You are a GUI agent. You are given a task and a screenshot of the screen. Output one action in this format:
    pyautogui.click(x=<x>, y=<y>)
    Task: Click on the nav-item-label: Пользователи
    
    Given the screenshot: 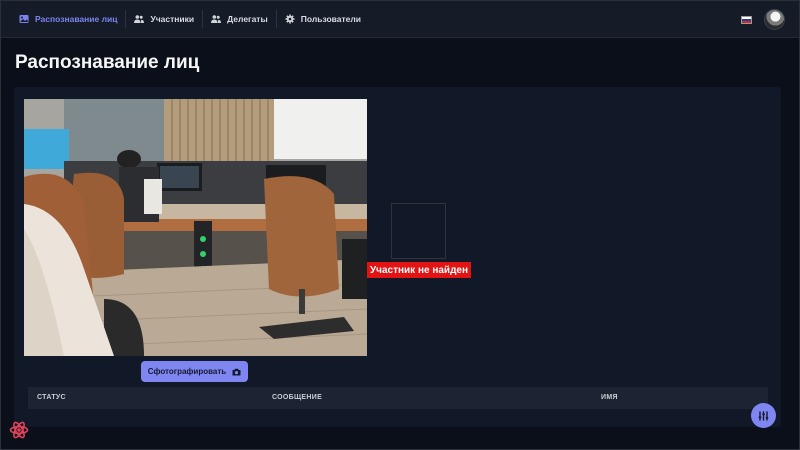 What is the action you would take?
    pyautogui.click(x=331, y=19)
    